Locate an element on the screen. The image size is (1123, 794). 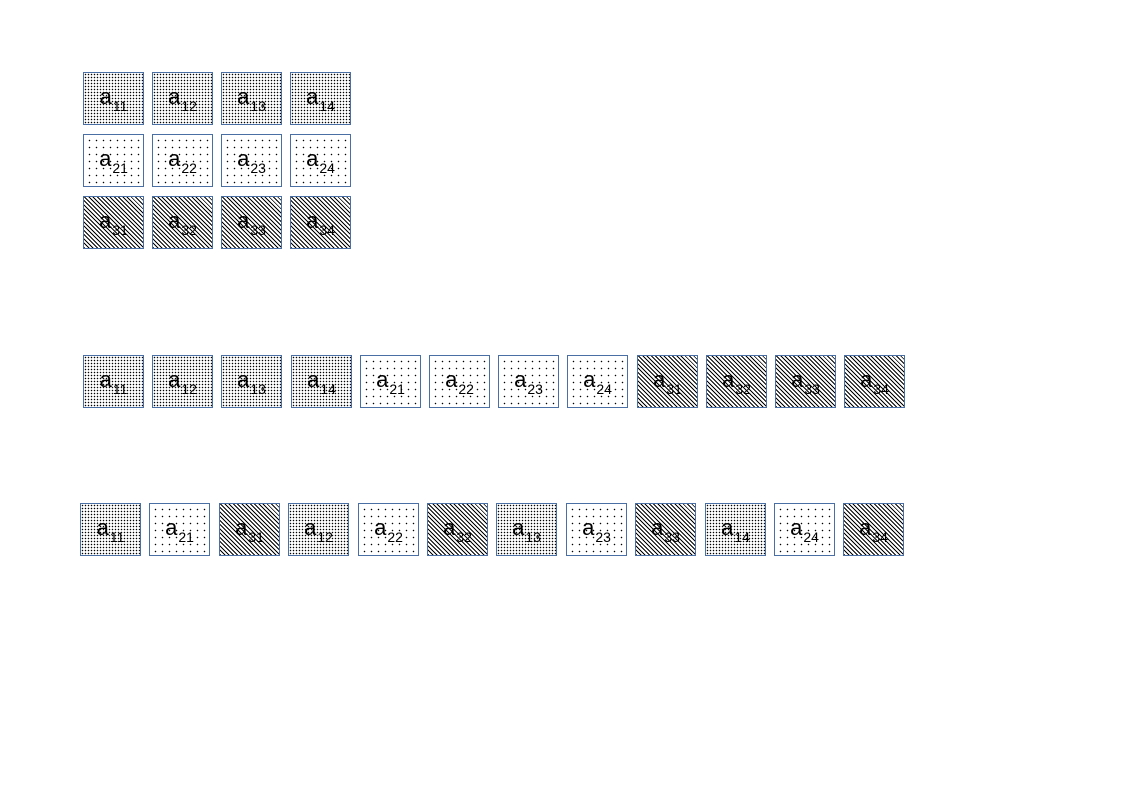
element-subscript: 21 is located at coordinates (397, 388).